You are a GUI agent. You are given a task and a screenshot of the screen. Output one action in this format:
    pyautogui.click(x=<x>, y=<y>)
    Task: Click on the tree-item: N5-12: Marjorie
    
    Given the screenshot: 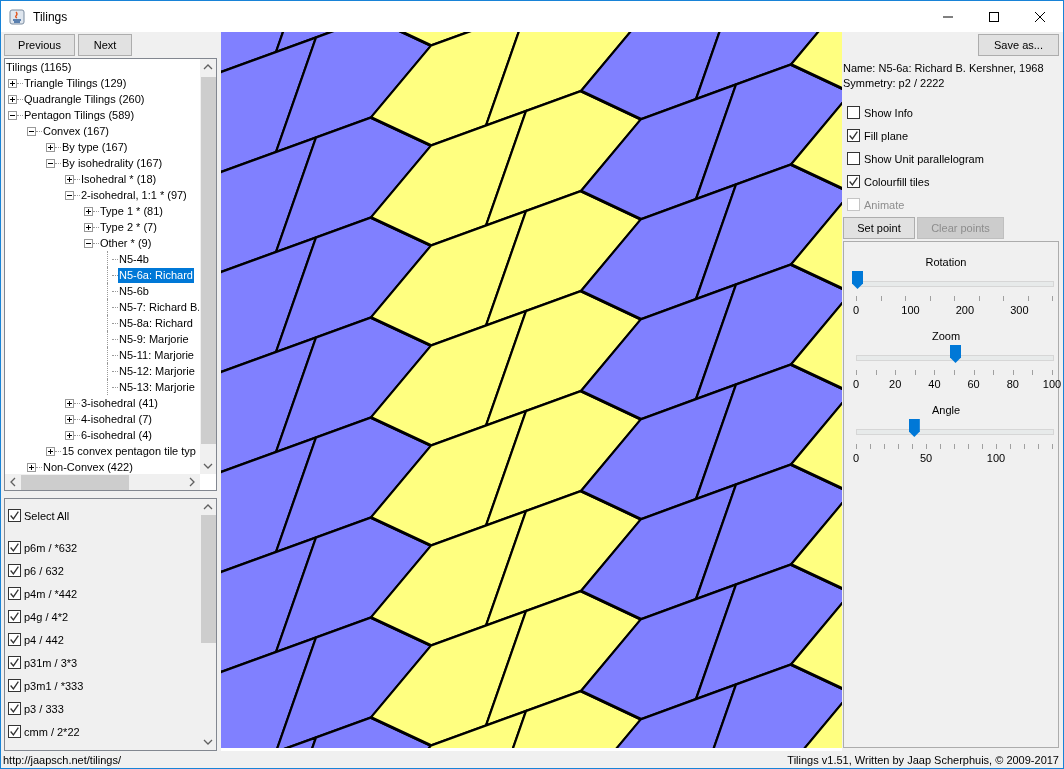 What is the action you would take?
    pyautogui.click(x=157, y=371)
    